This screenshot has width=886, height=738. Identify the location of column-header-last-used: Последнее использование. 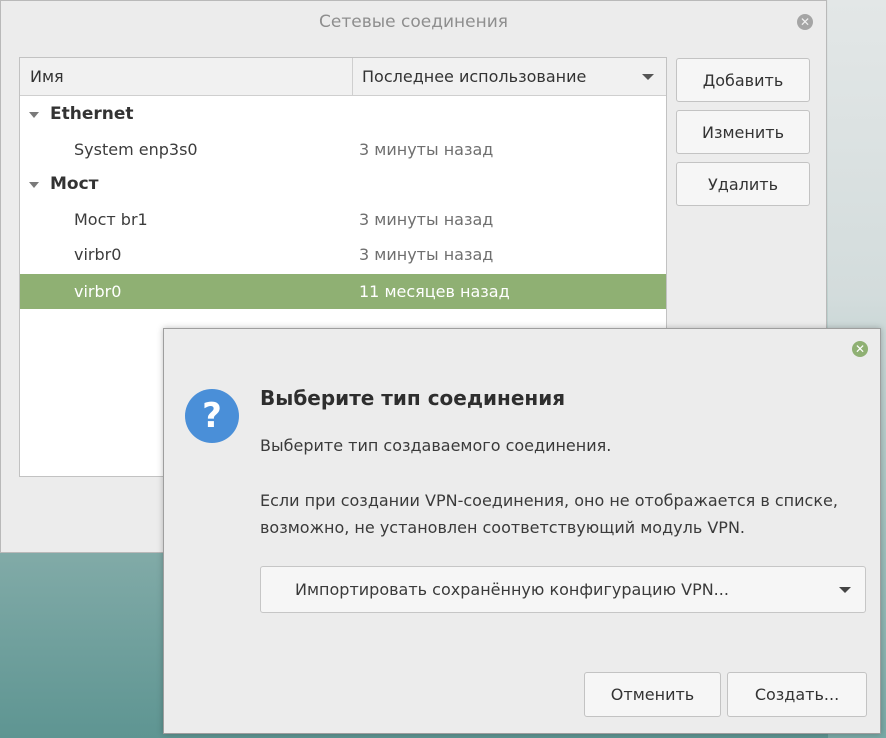
(509, 76).